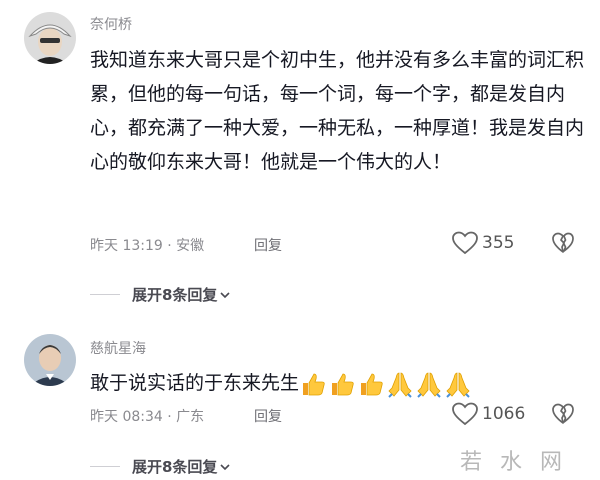 The width and height of the screenshot is (600, 480). What do you see at coordinates (147, 417) in the screenshot?
I see `comment-meta: 昨天 08:34 · 广东` at bounding box center [147, 417].